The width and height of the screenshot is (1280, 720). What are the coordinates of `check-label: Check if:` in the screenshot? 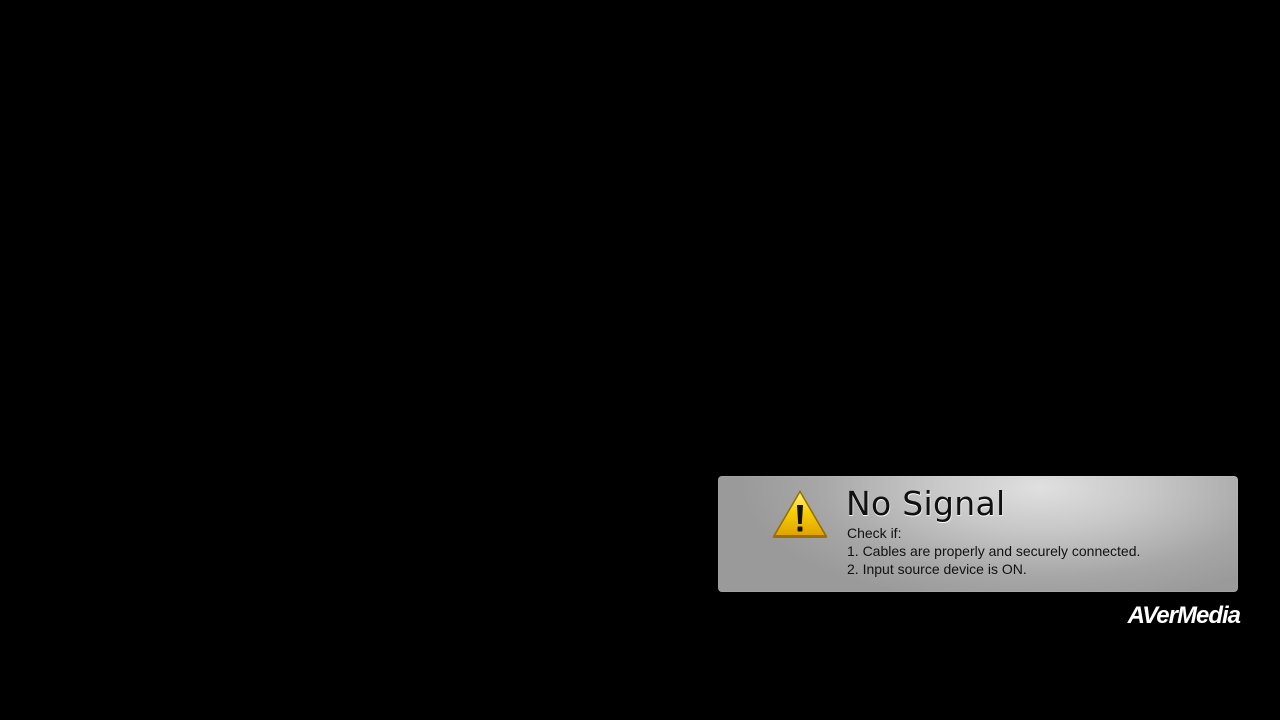 It's located at (874, 533).